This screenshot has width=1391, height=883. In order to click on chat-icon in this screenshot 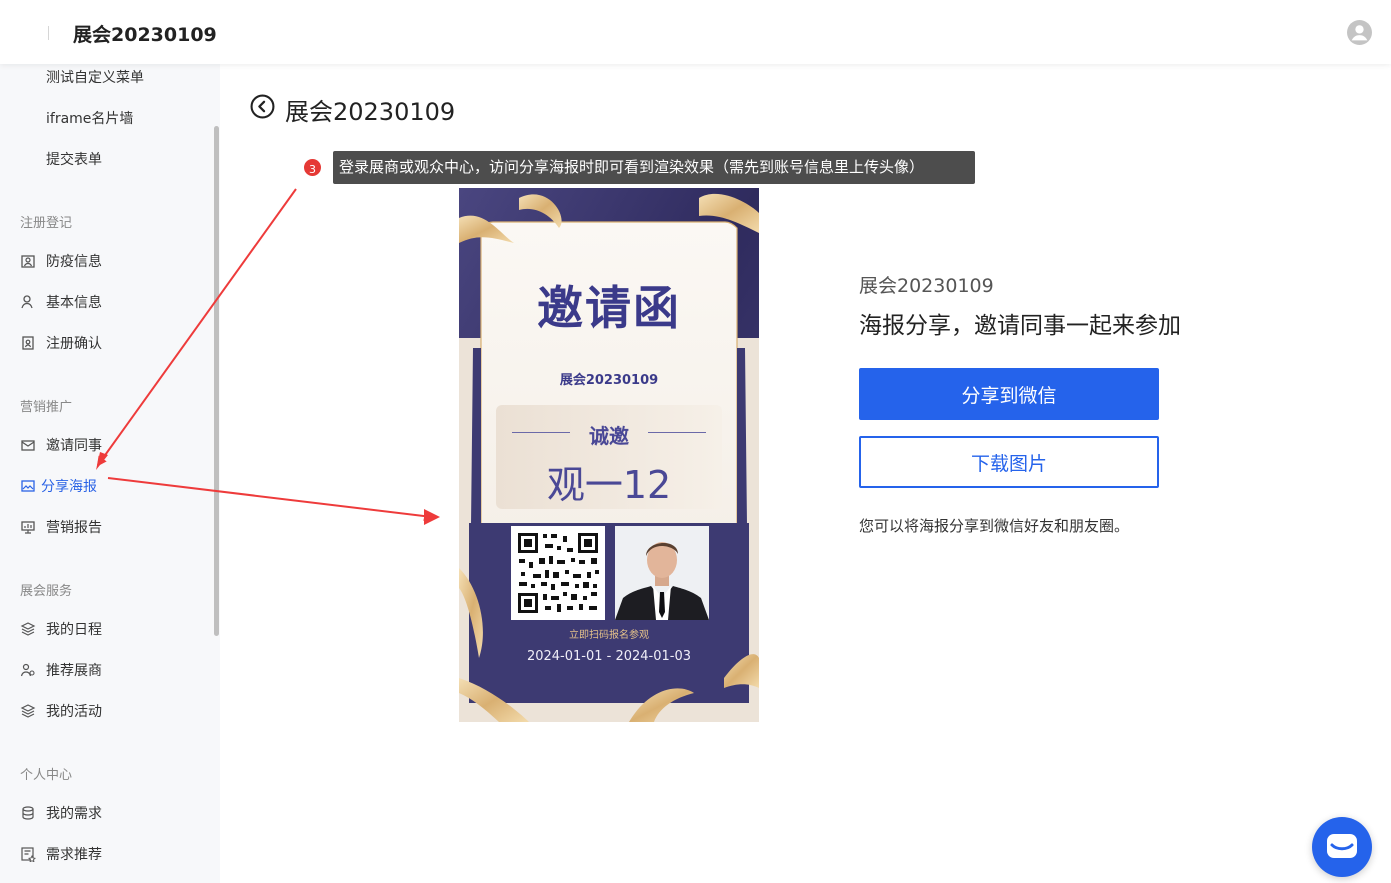, I will do `click(1342, 846)`.